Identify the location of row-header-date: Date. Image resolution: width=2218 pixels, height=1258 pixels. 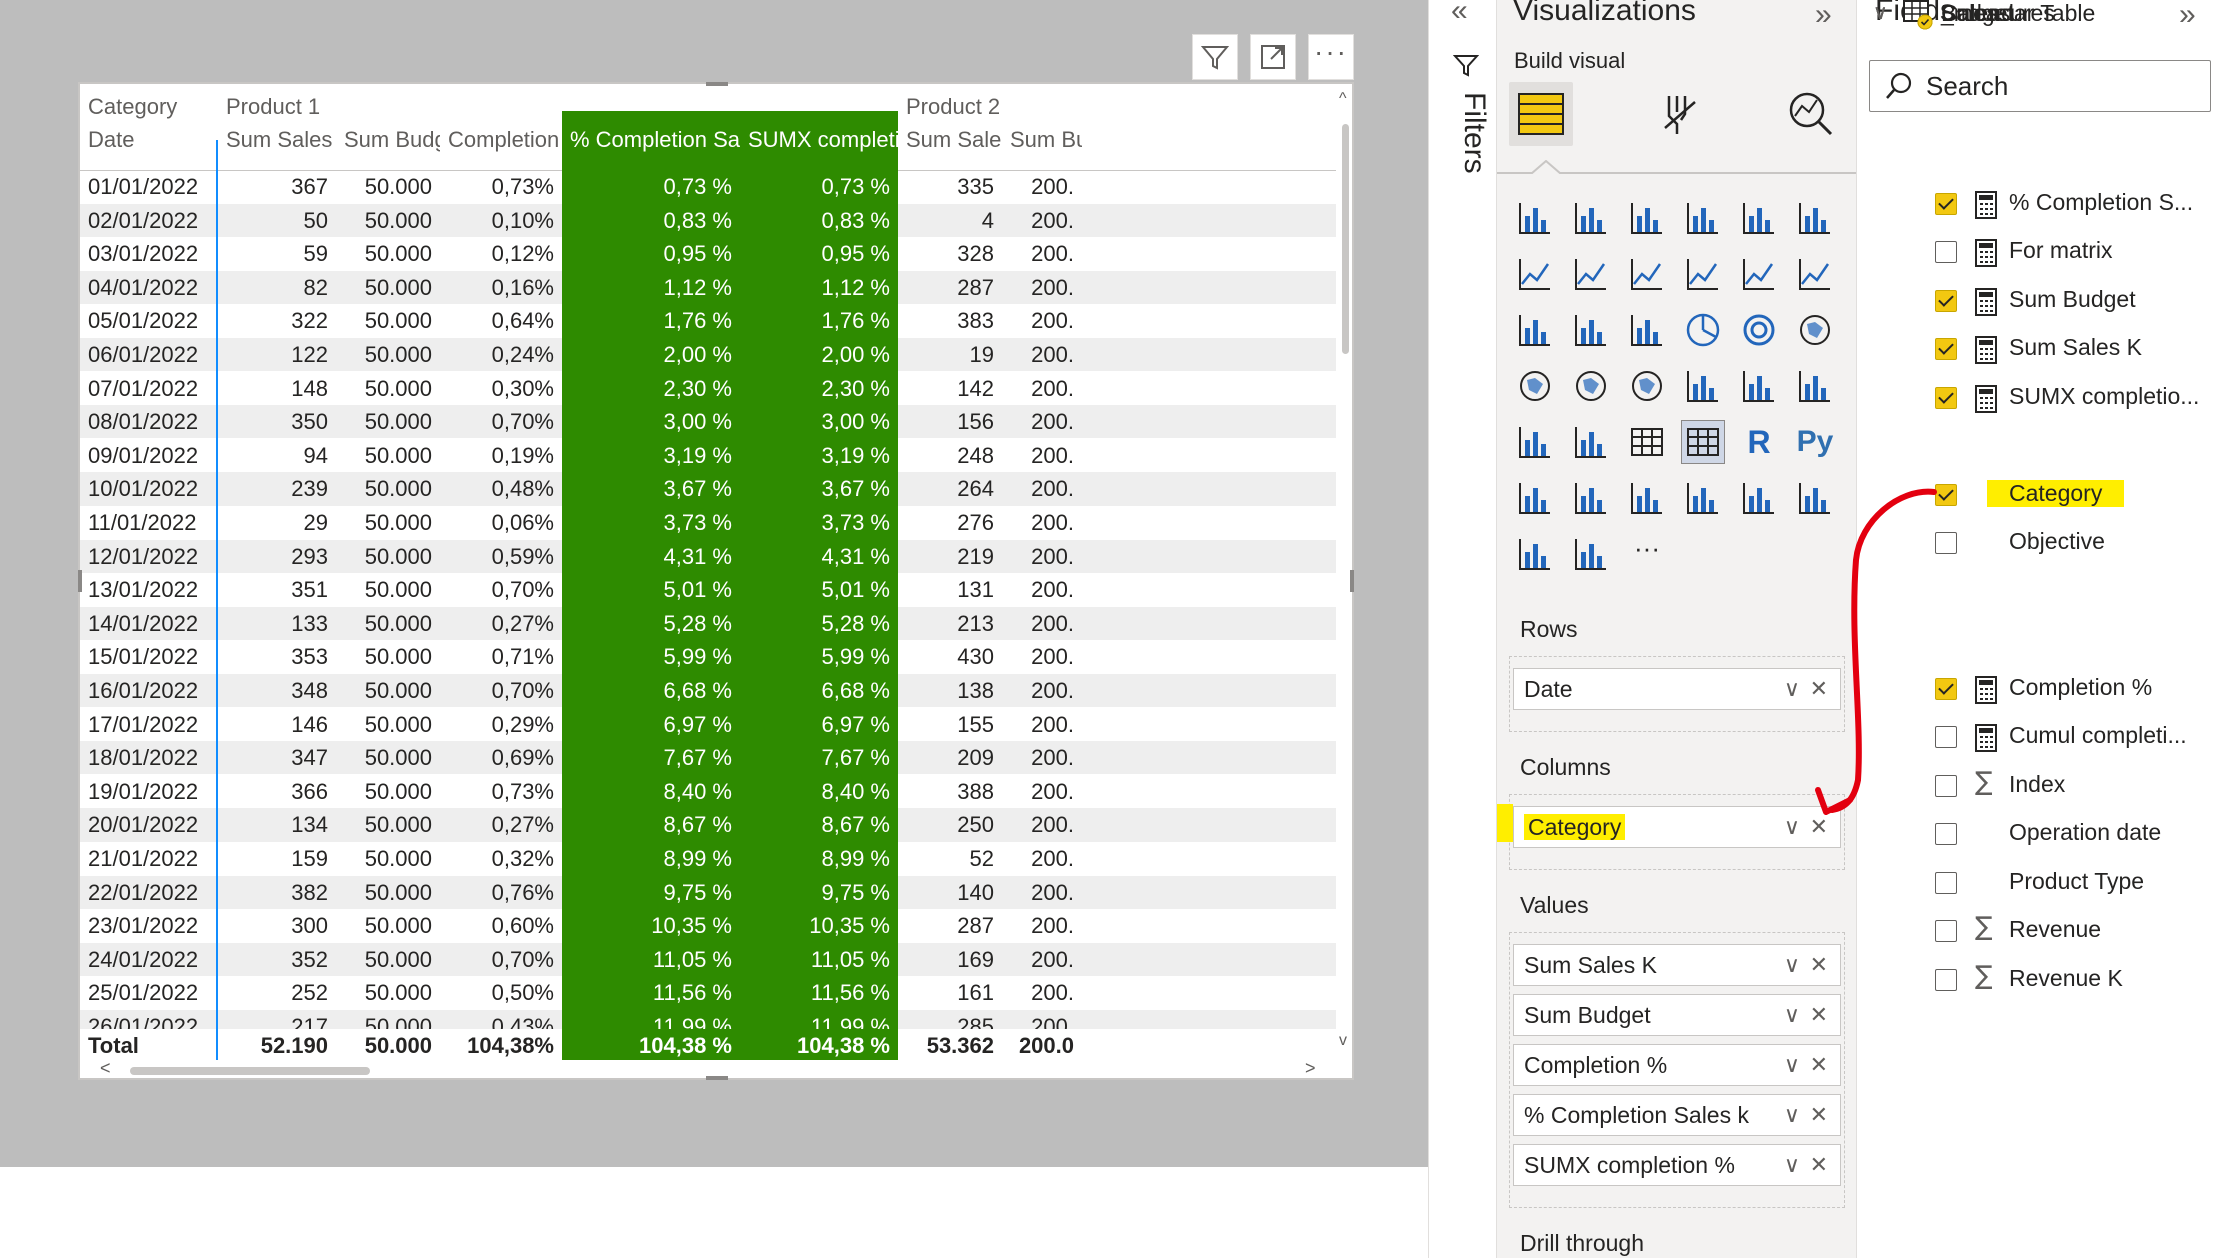
(149, 139).